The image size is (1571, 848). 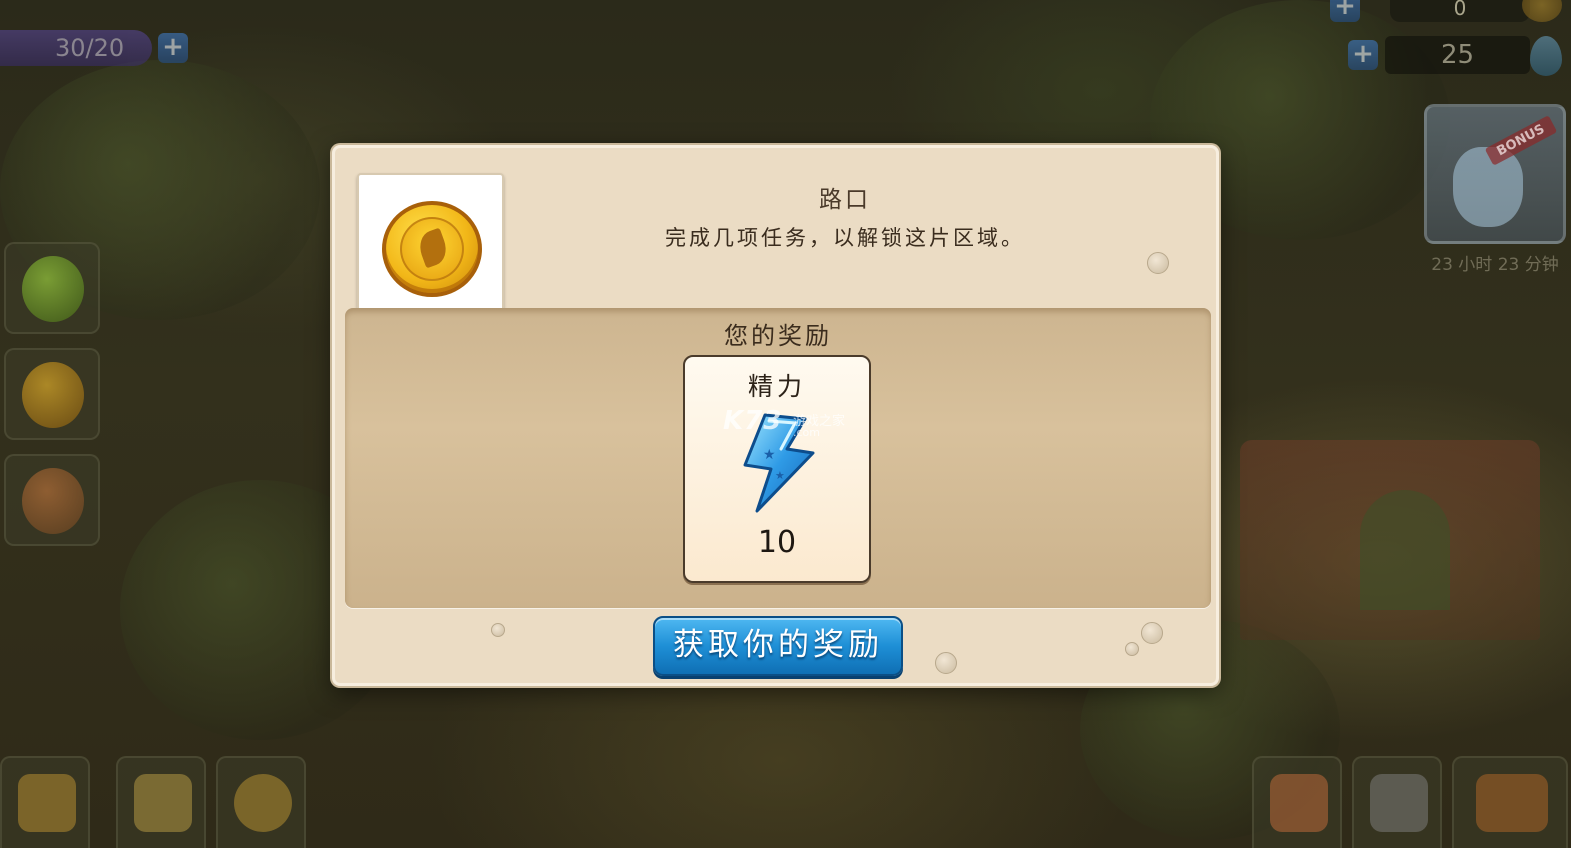 I want to click on bonus-offer-card: BONUS, so click(x=1495, y=174).